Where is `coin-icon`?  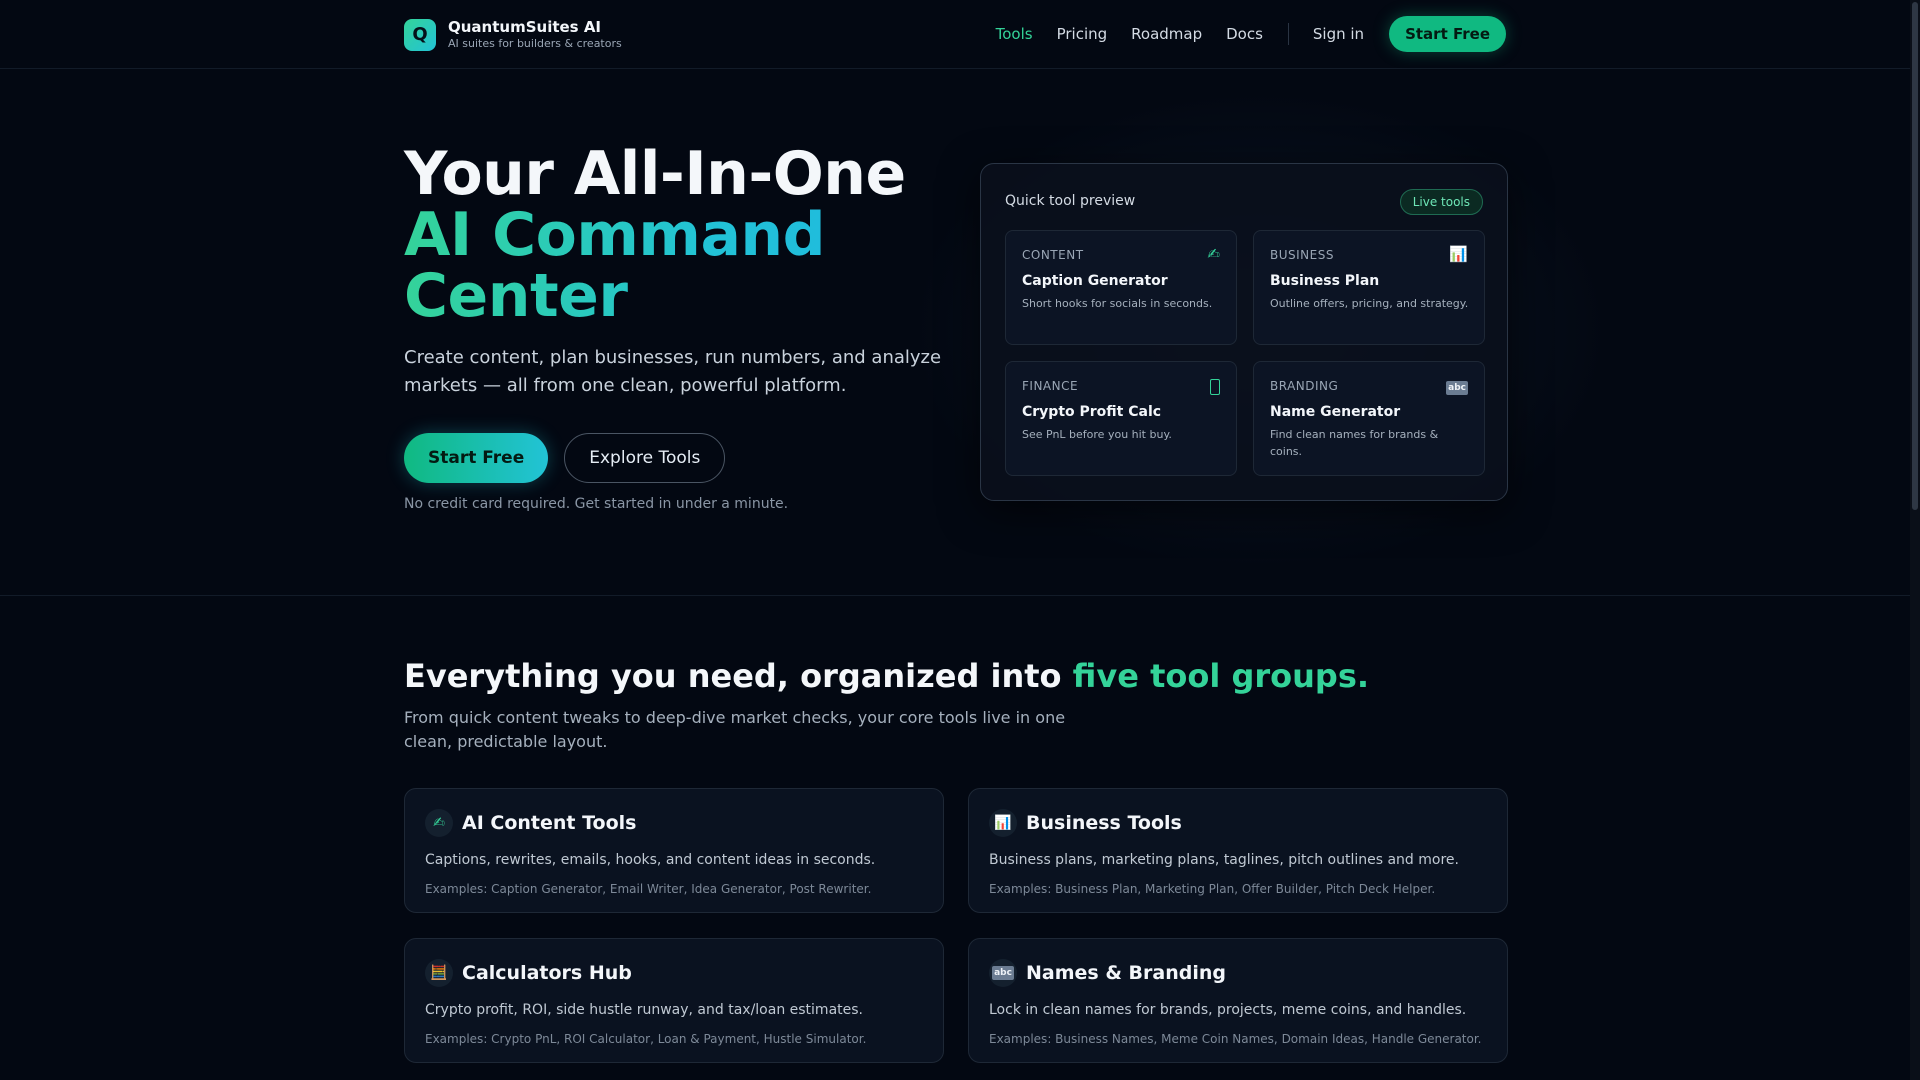 coin-icon is located at coordinates (1215, 387).